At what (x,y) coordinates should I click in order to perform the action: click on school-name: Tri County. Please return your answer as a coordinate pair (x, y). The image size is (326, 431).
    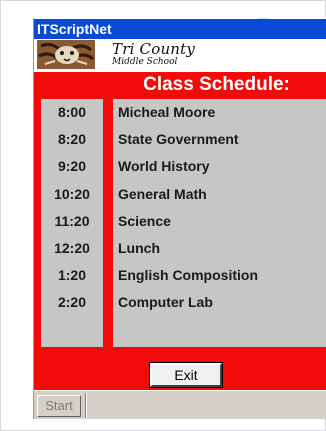
    Looking at the image, I should click on (154, 49).